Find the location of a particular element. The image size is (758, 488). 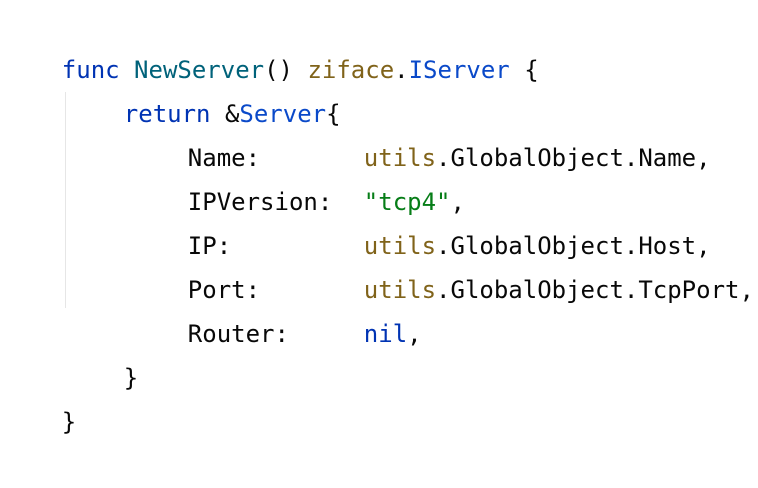

code-line: return &Server{ is located at coordinates (203, 88).